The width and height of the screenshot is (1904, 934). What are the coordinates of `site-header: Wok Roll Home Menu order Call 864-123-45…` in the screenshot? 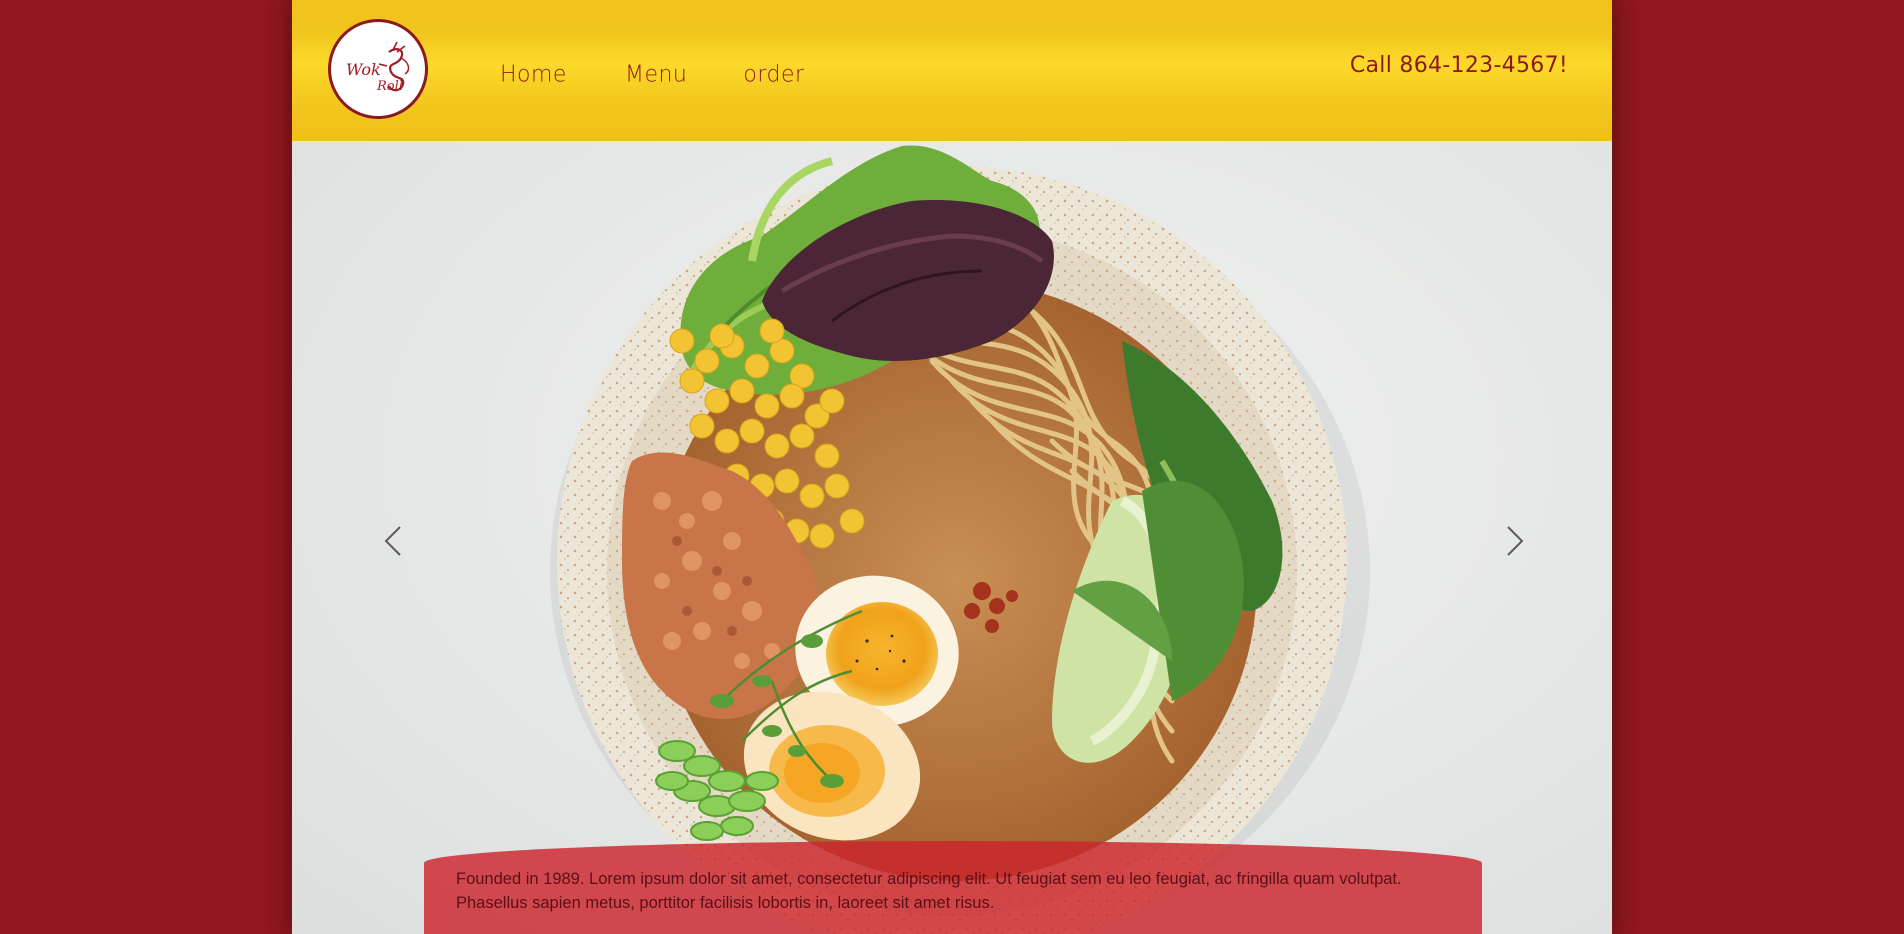 It's located at (952, 70).